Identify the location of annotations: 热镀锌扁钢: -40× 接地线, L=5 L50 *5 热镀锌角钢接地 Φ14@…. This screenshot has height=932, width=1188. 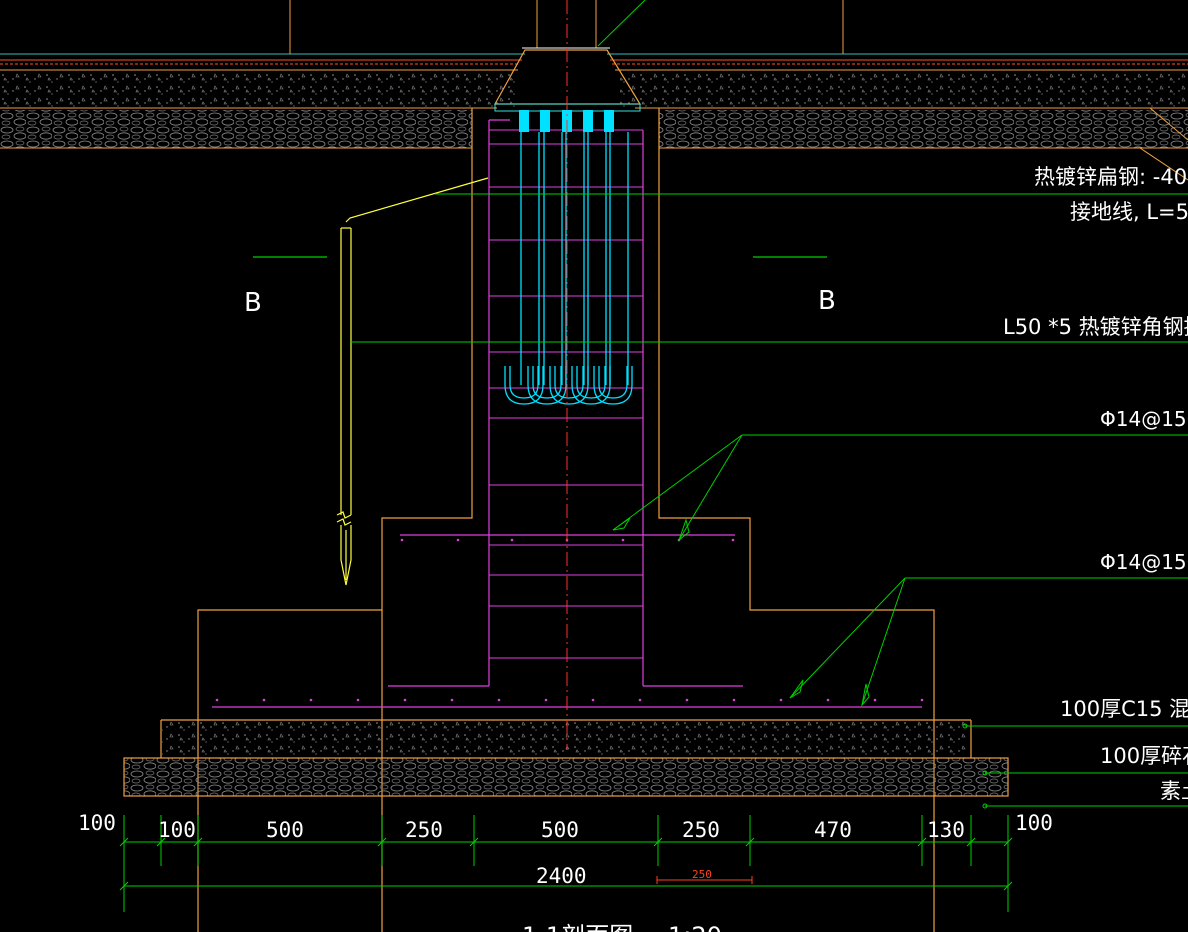
(1095, 484).